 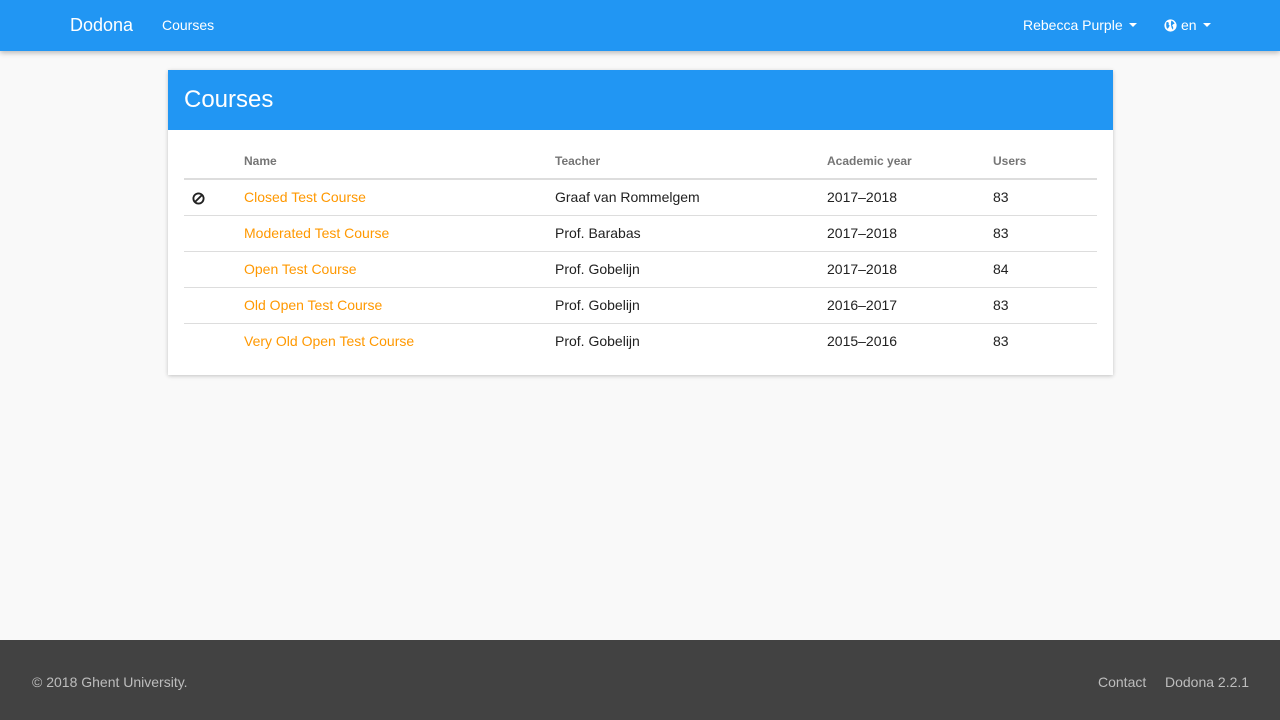 I want to click on card-title: Courses, so click(x=640, y=100).